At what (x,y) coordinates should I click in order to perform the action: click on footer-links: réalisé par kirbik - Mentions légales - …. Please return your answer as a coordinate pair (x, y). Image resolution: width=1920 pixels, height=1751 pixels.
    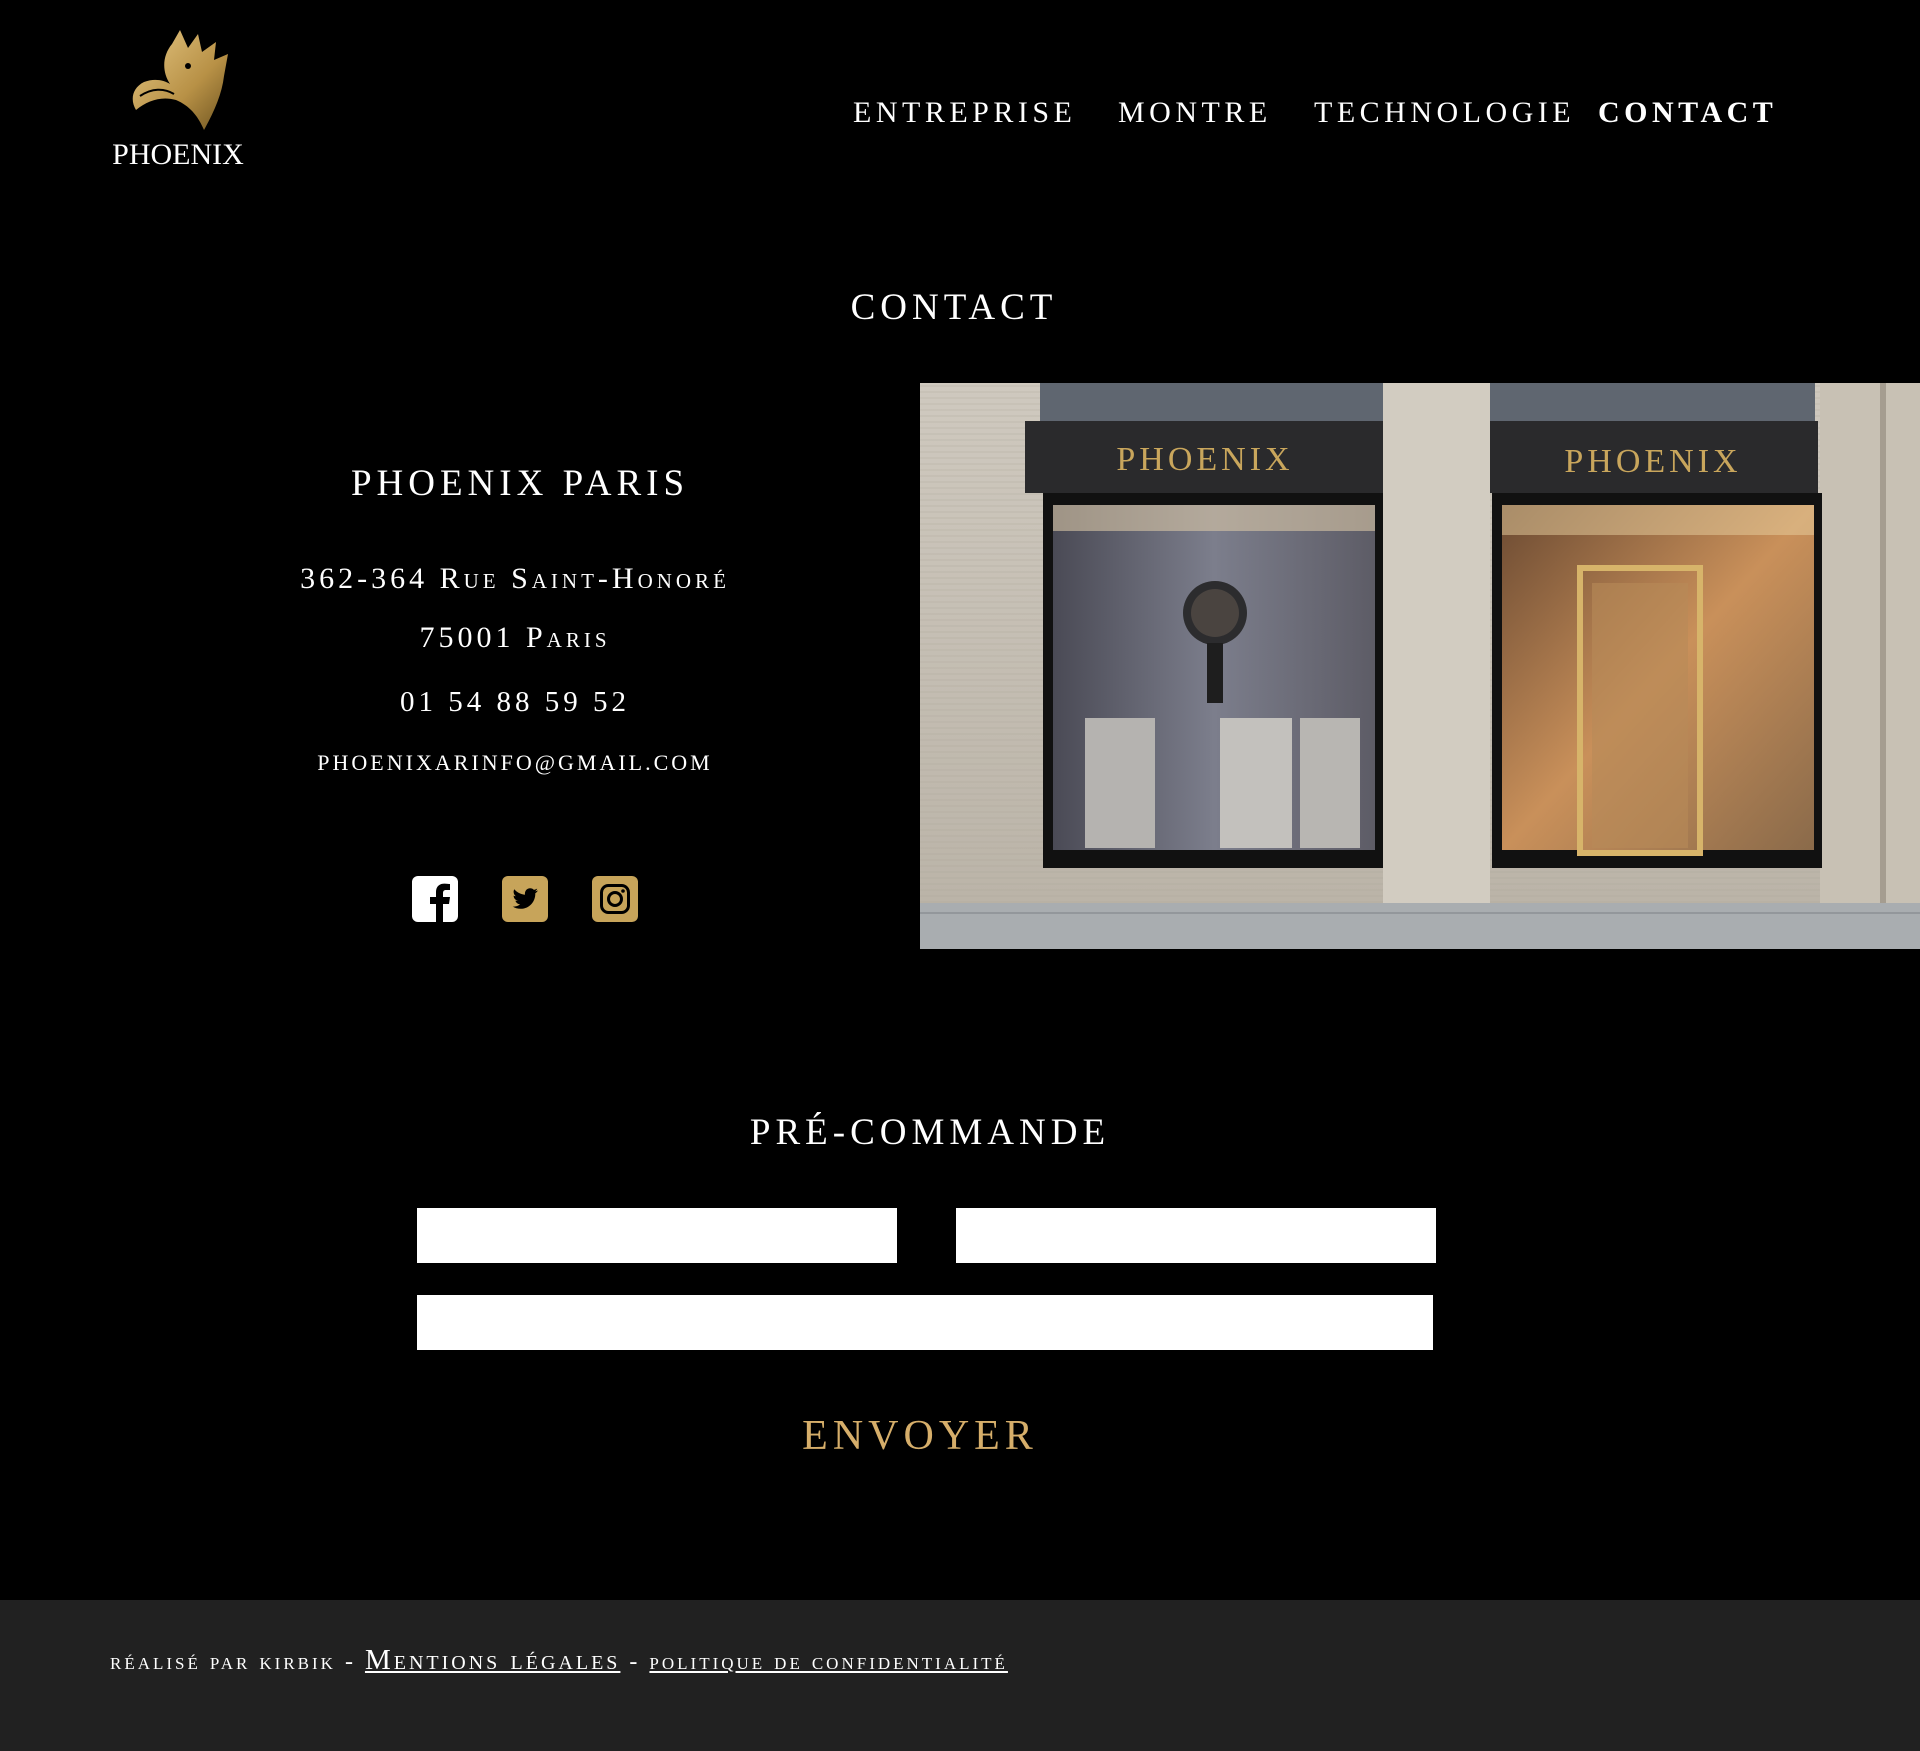
    Looking at the image, I should click on (559, 1660).